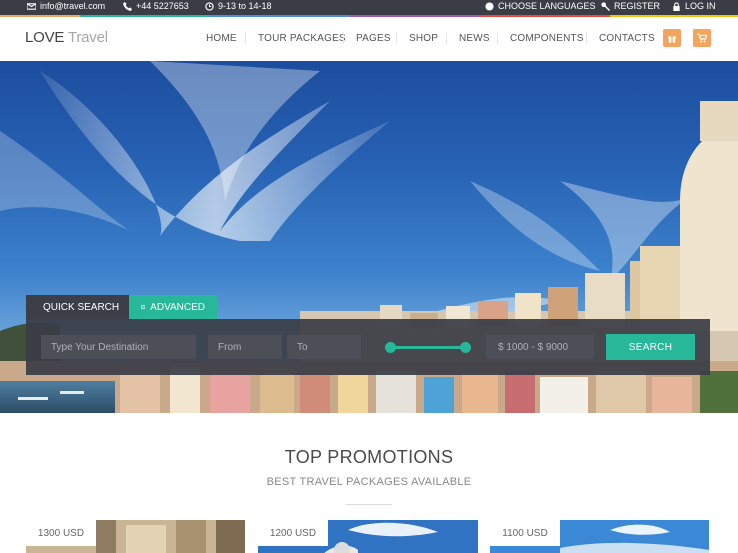 The image size is (738, 553). I want to click on price-range-display: $ 1000 - $ 9000, so click(540, 347).